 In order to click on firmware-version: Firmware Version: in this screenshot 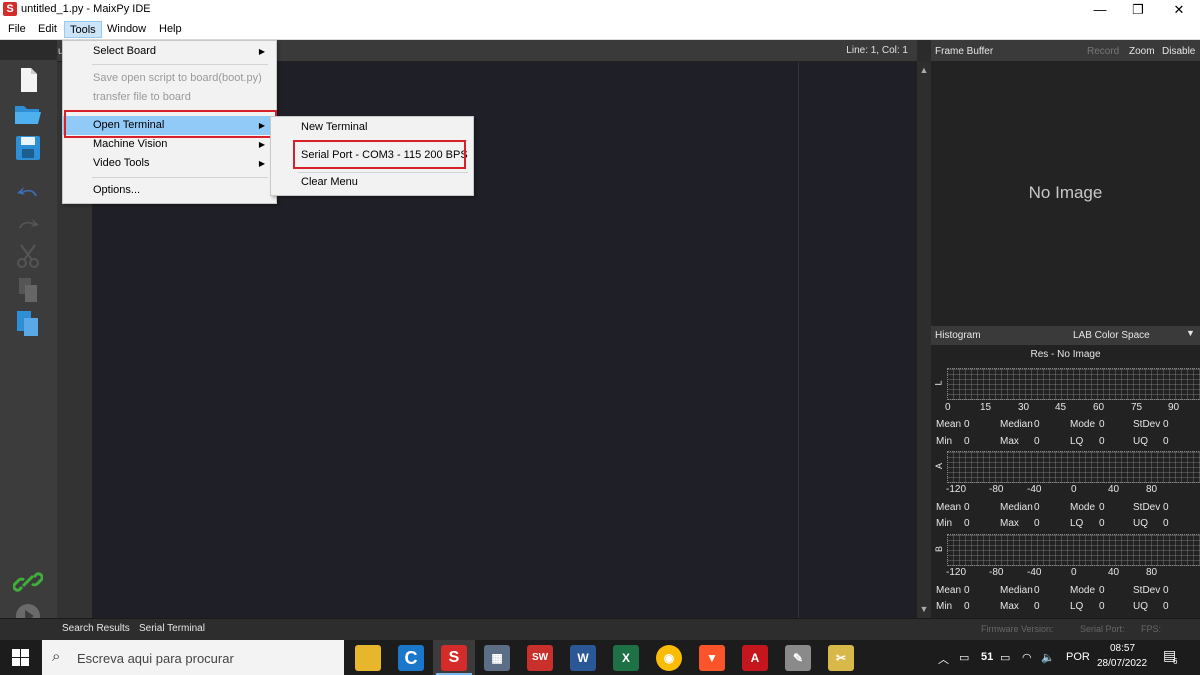, I will do `click(1017, 629)`.